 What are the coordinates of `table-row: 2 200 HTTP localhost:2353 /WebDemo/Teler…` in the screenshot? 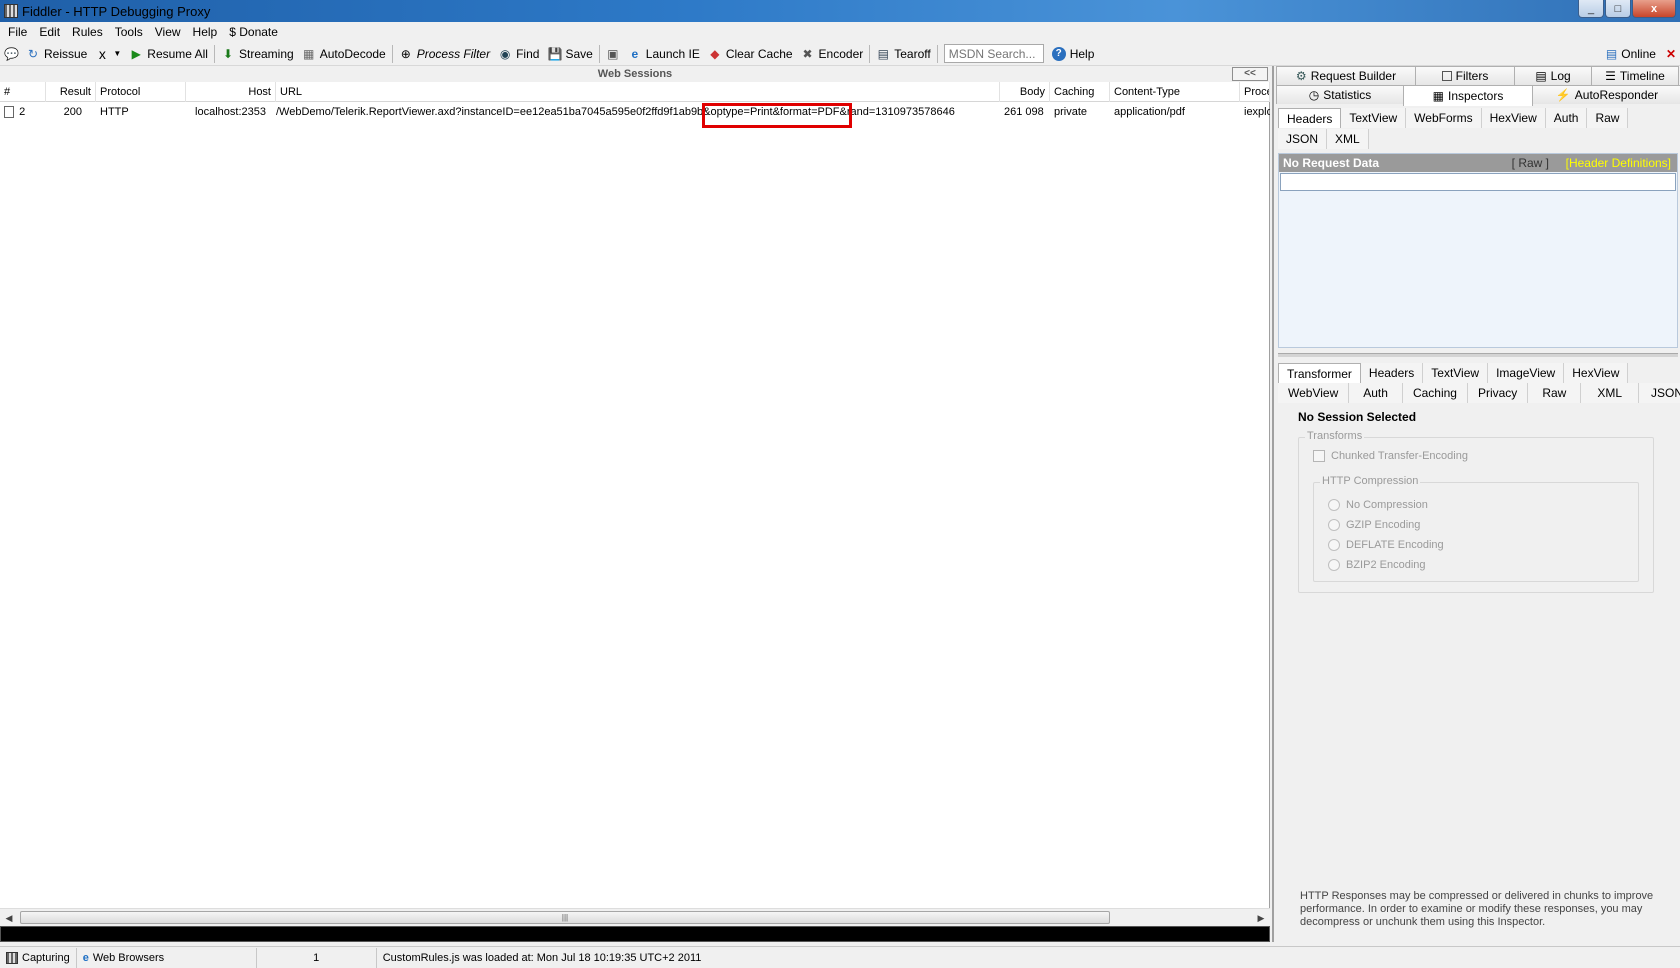 It's located at (635, 112).